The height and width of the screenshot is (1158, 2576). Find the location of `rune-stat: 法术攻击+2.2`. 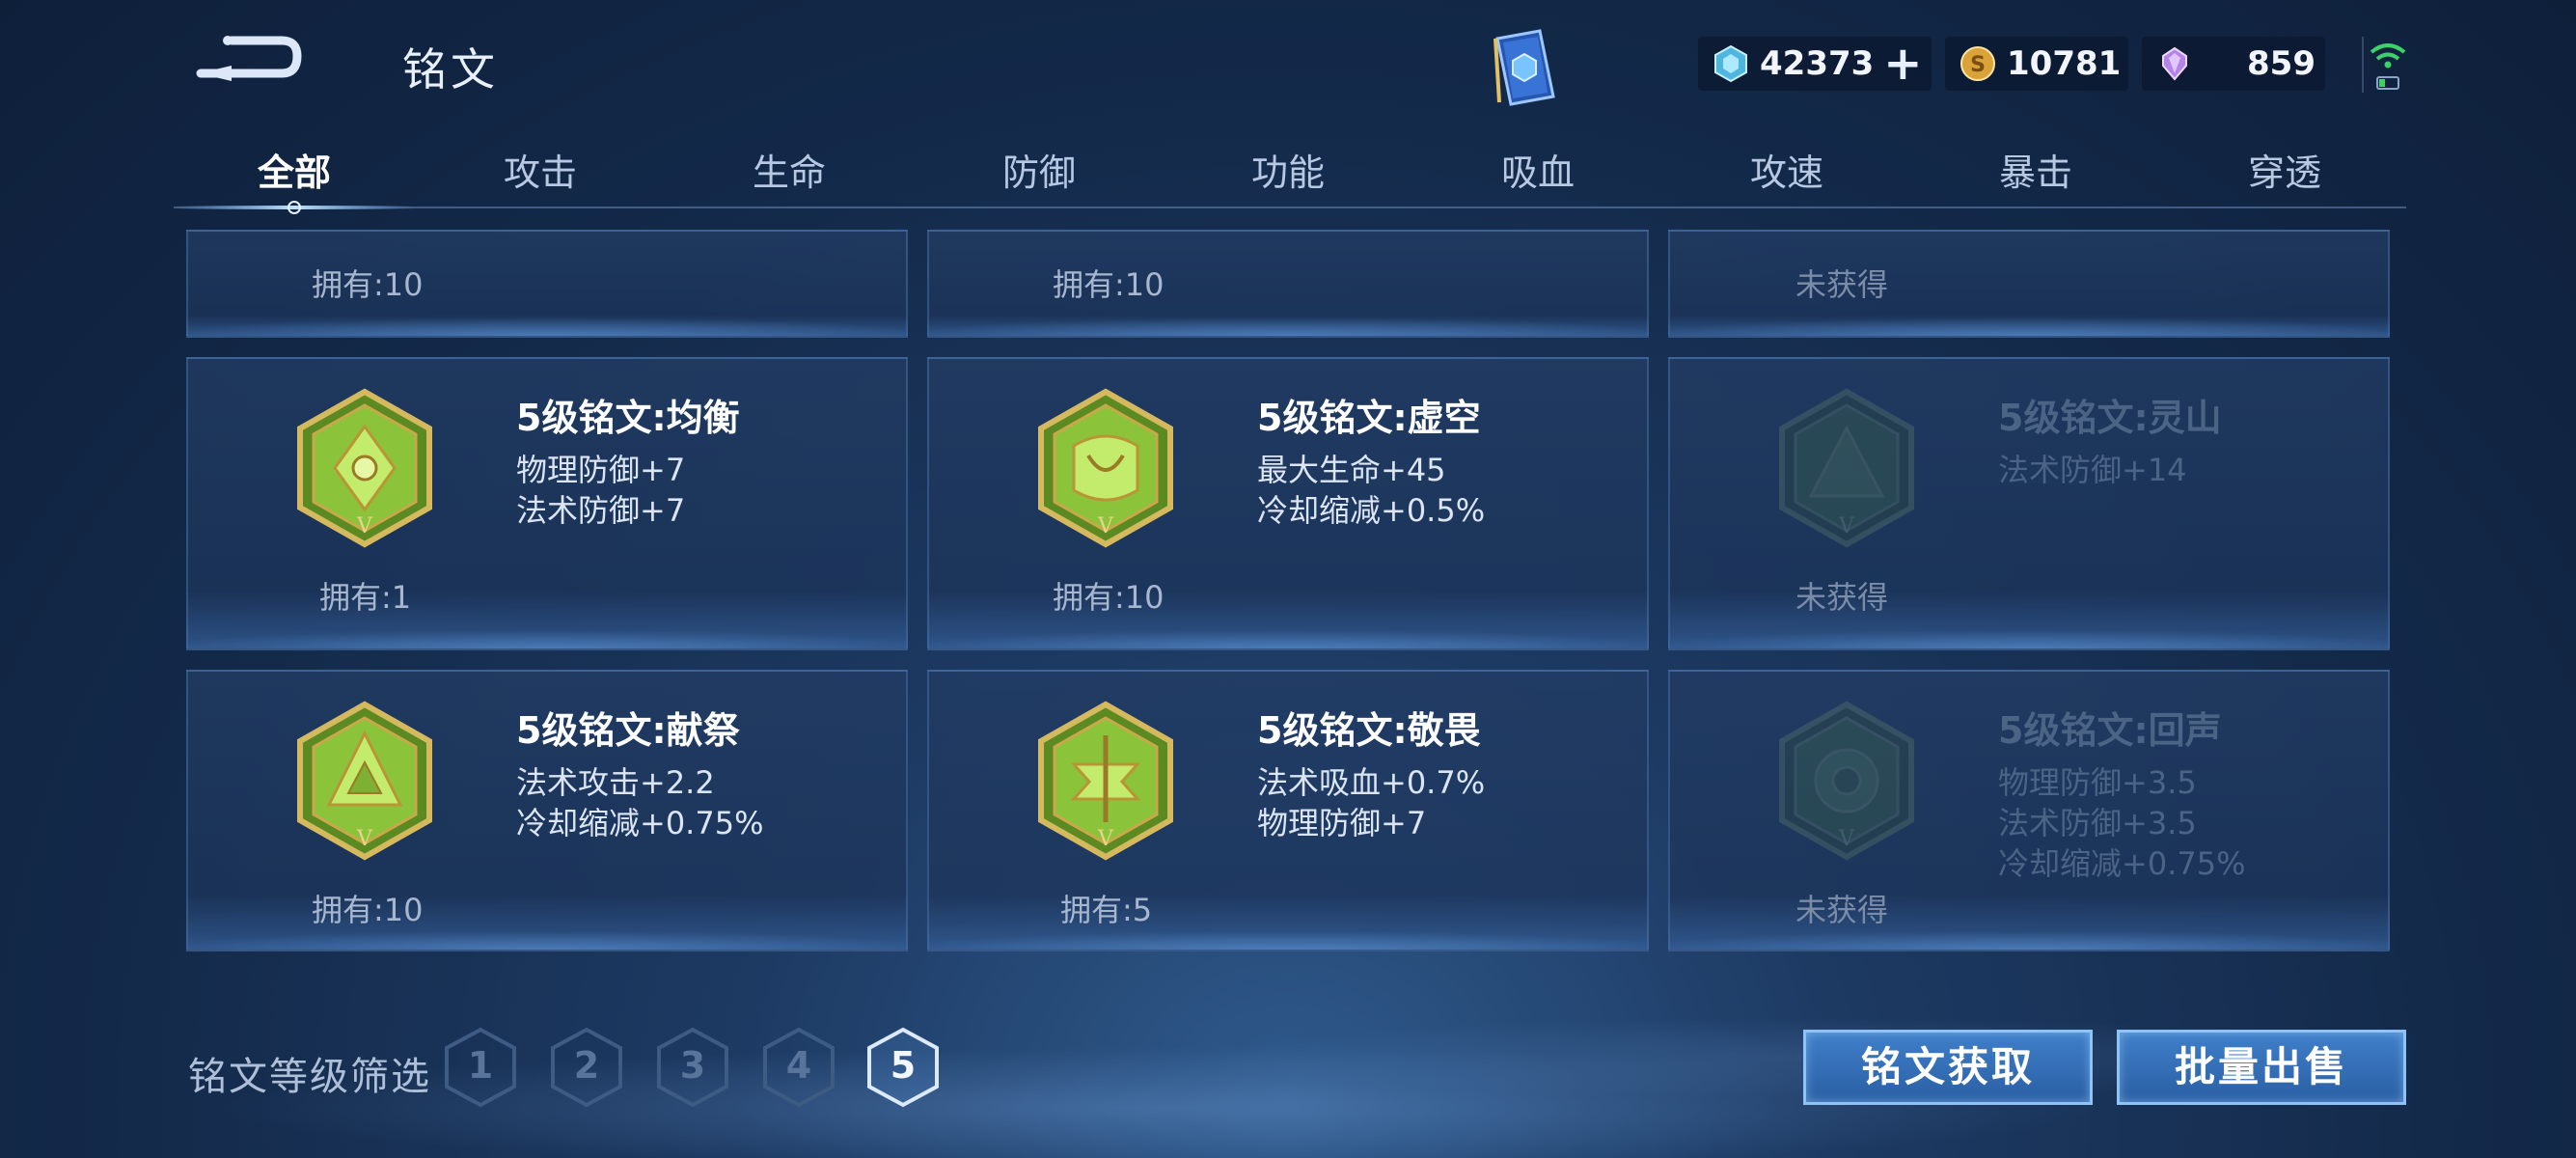

rune-stat: 法术攻击+2.2 is located at coordinates (616, 782).